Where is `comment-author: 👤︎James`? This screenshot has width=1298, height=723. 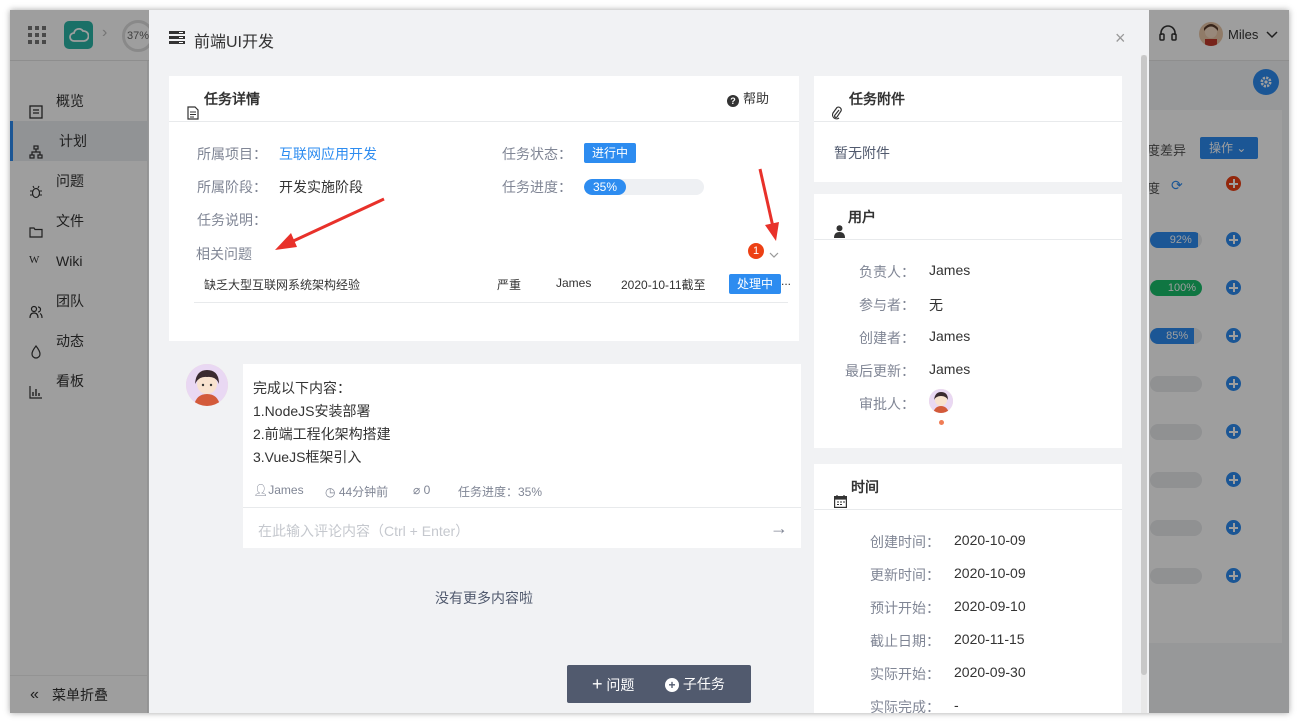 comment-author: 👤︎James is located at coordinates (278, 490).